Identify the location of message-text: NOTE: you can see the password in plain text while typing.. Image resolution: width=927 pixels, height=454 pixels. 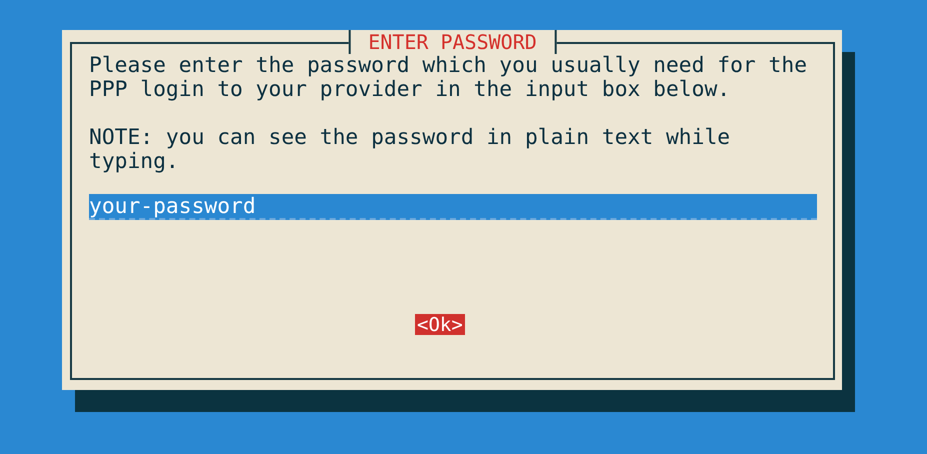
(410, 150).